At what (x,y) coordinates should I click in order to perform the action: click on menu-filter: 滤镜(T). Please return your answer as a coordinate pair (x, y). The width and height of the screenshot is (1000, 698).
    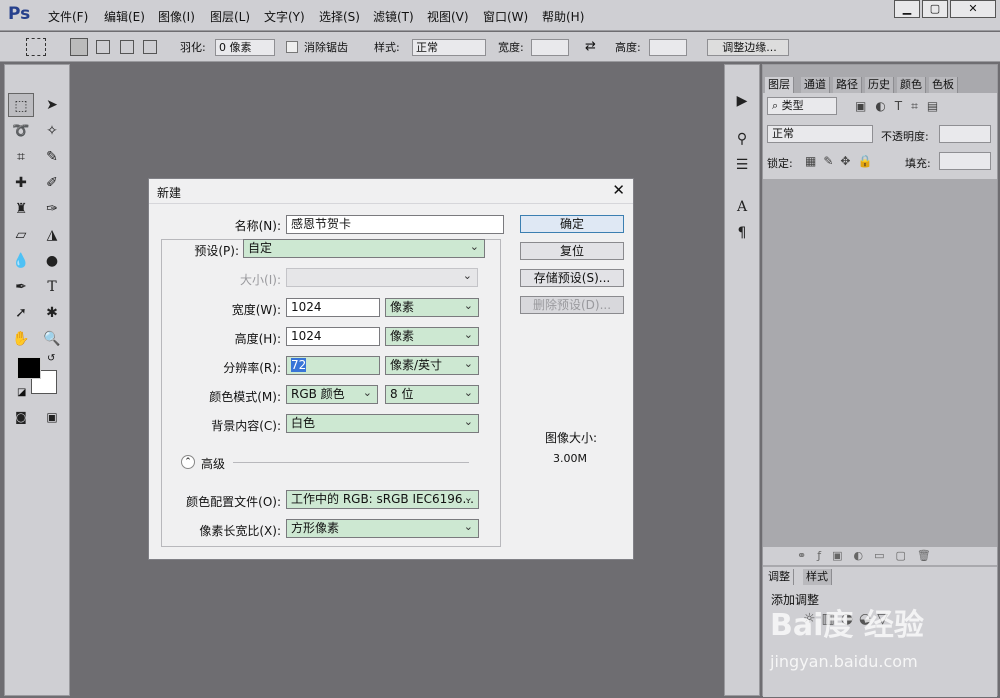
    Looking at the image, I should click on (393, 16).